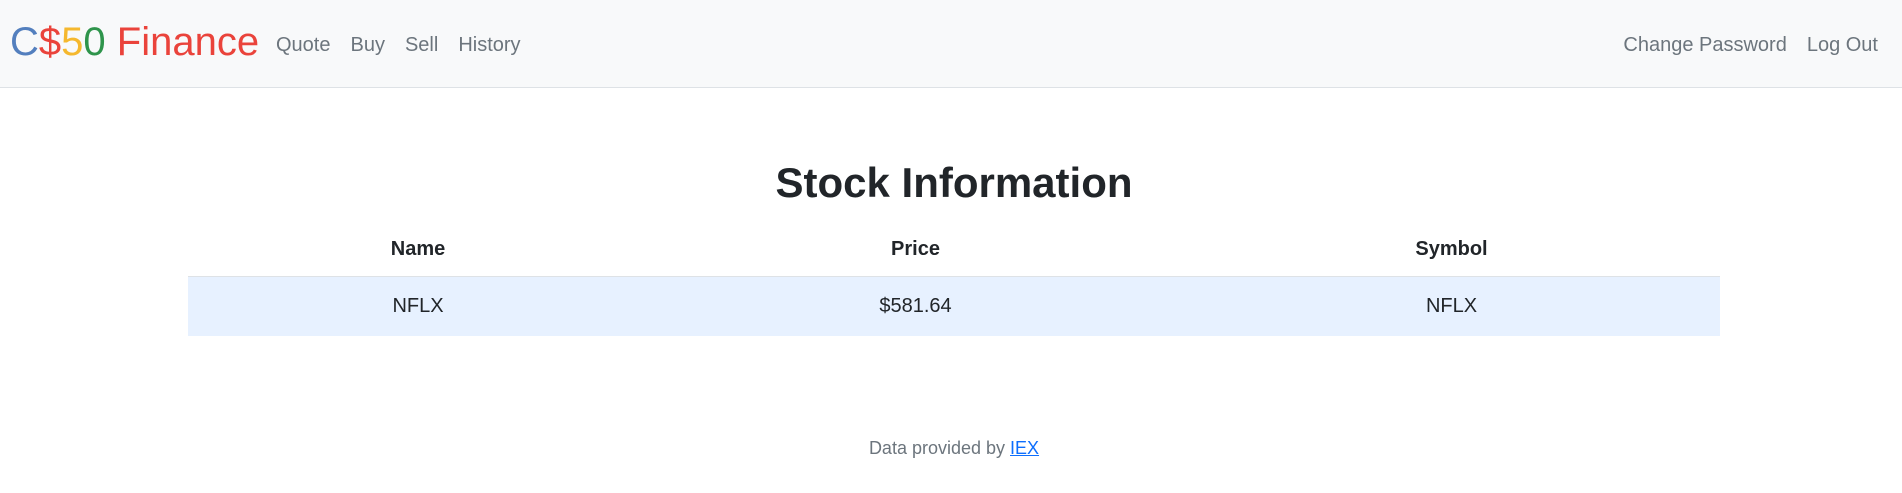  I want to click on cell-name: NFLX, so click(418, 305).